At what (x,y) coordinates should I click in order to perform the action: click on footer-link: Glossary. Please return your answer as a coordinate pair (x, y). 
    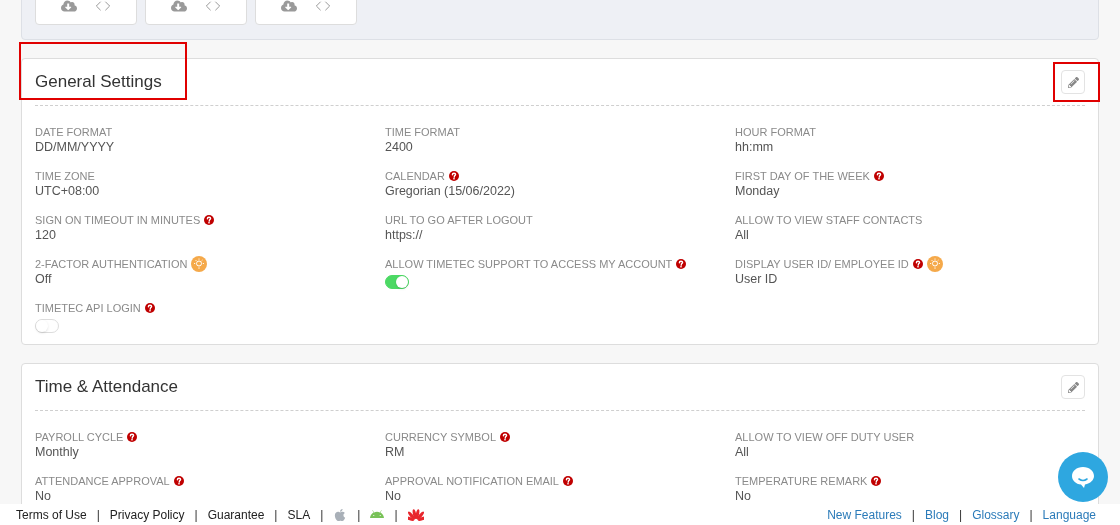
    Looking at the image, I should click on (996, 514).